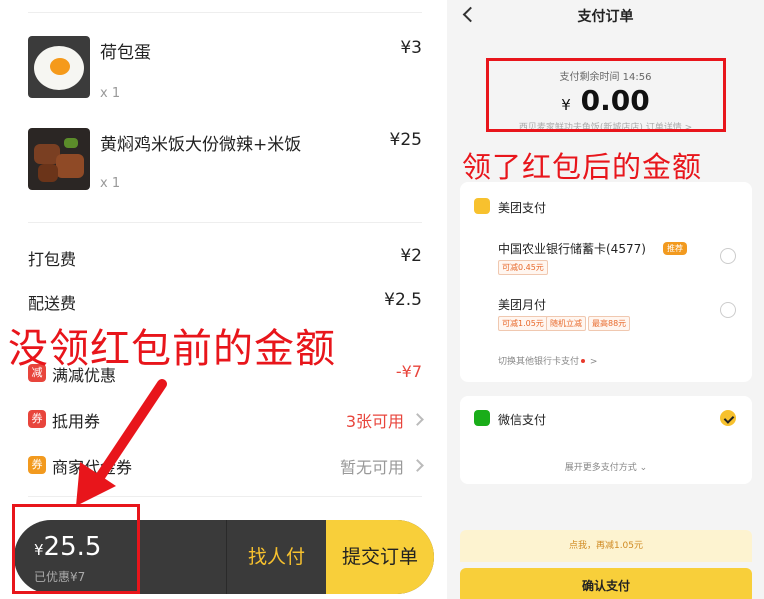 The width and height of the screenshot is (764, 599). What do you see at coordinates (728, 418) in the screenshot?
I see `wechat-pay-radio-selected` at bounding box center [728, 418].